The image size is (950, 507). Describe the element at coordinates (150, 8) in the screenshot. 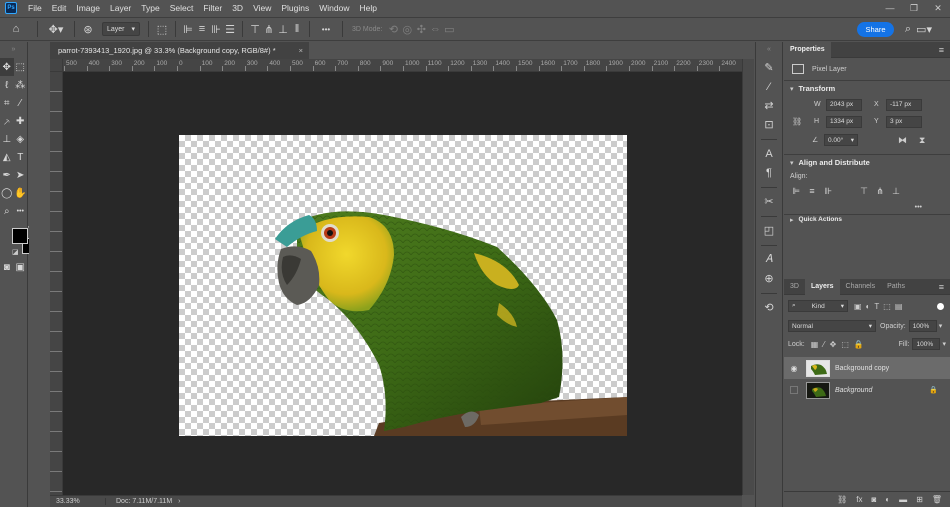

I see `menu-type: Type` at that location.